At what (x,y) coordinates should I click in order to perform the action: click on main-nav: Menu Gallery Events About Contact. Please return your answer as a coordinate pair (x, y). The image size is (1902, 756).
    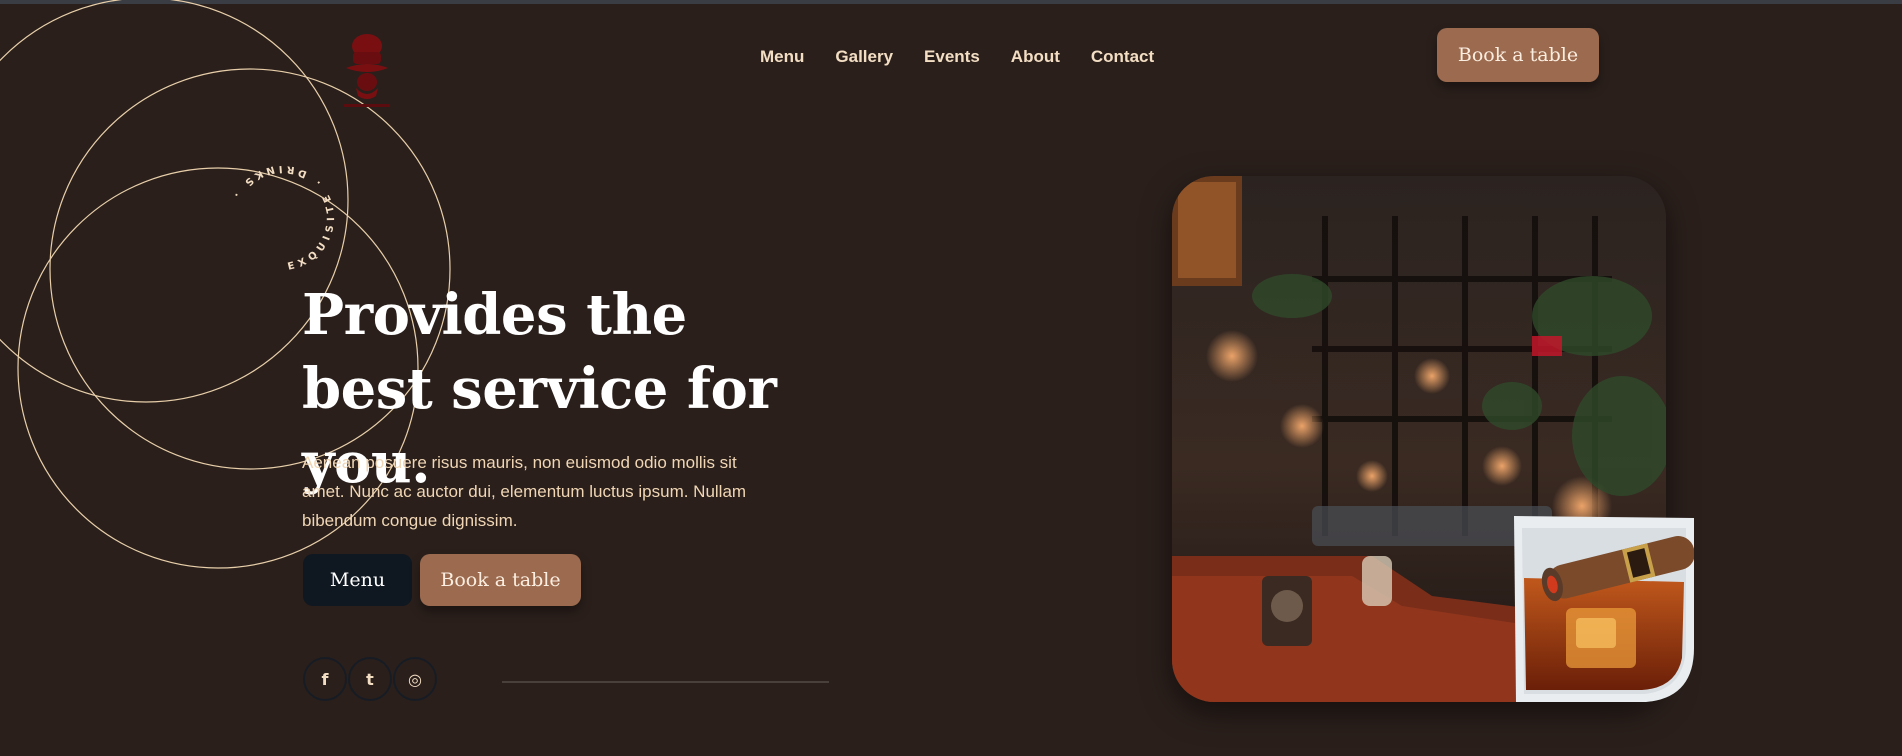
    Looking at the image, I should click on (957, 57).